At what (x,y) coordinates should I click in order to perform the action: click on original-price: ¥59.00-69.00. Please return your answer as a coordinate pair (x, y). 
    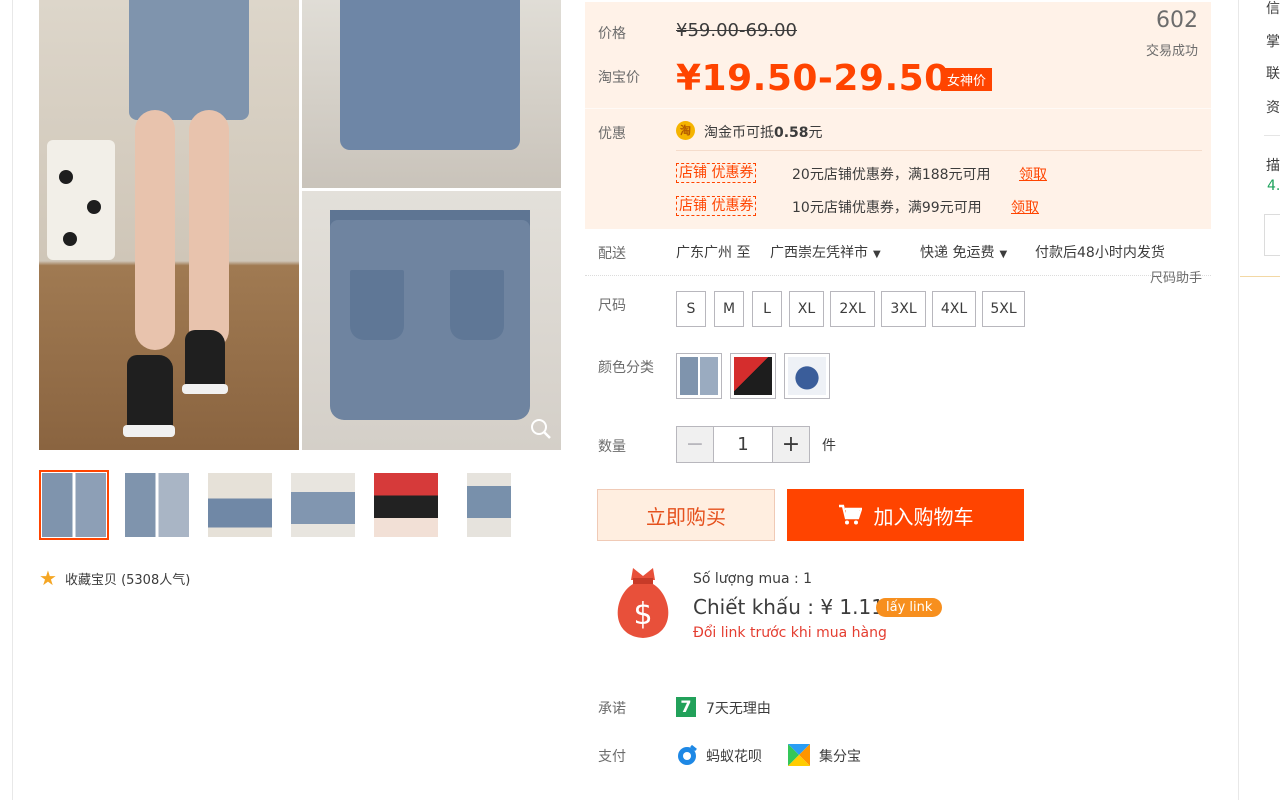
    Looking at the image, I should click on (737, 30).